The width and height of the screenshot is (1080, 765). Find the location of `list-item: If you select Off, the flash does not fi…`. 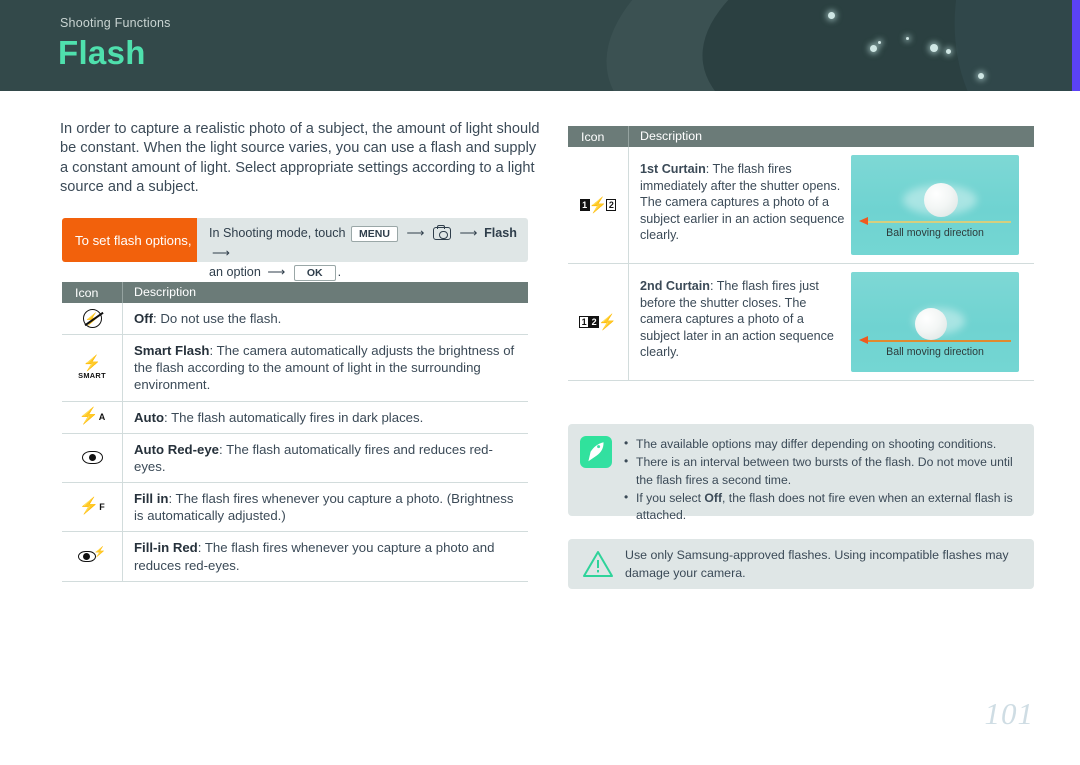

list-item: If you select Off, the flash does not fi… is located at coordinates (821, 507).